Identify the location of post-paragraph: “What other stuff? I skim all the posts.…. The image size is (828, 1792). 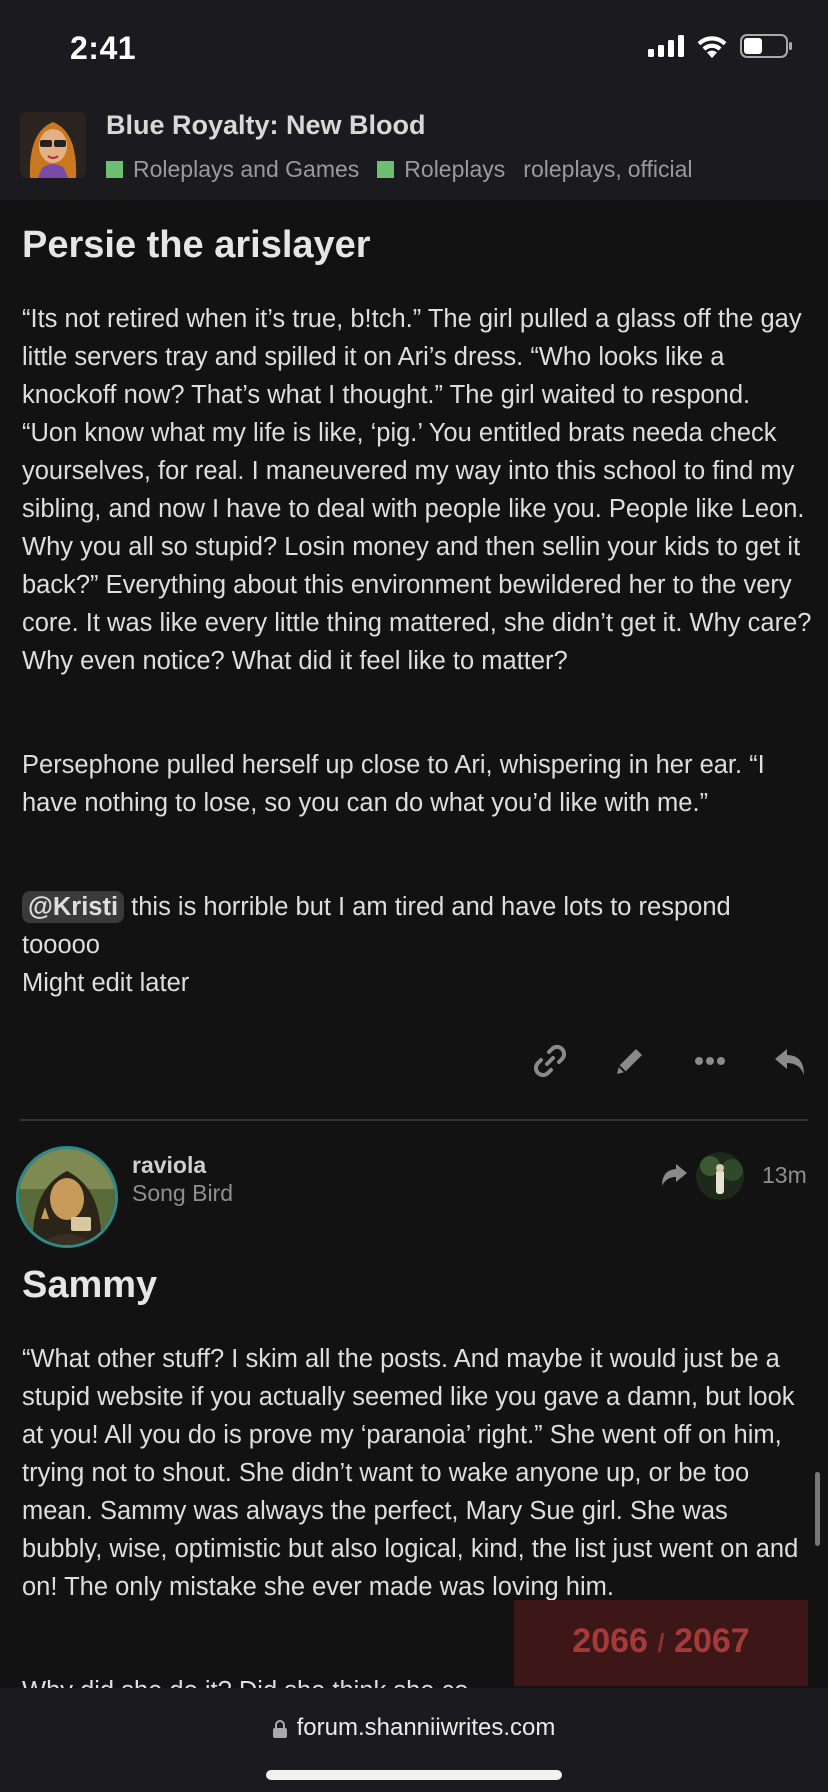
(410, 1473).